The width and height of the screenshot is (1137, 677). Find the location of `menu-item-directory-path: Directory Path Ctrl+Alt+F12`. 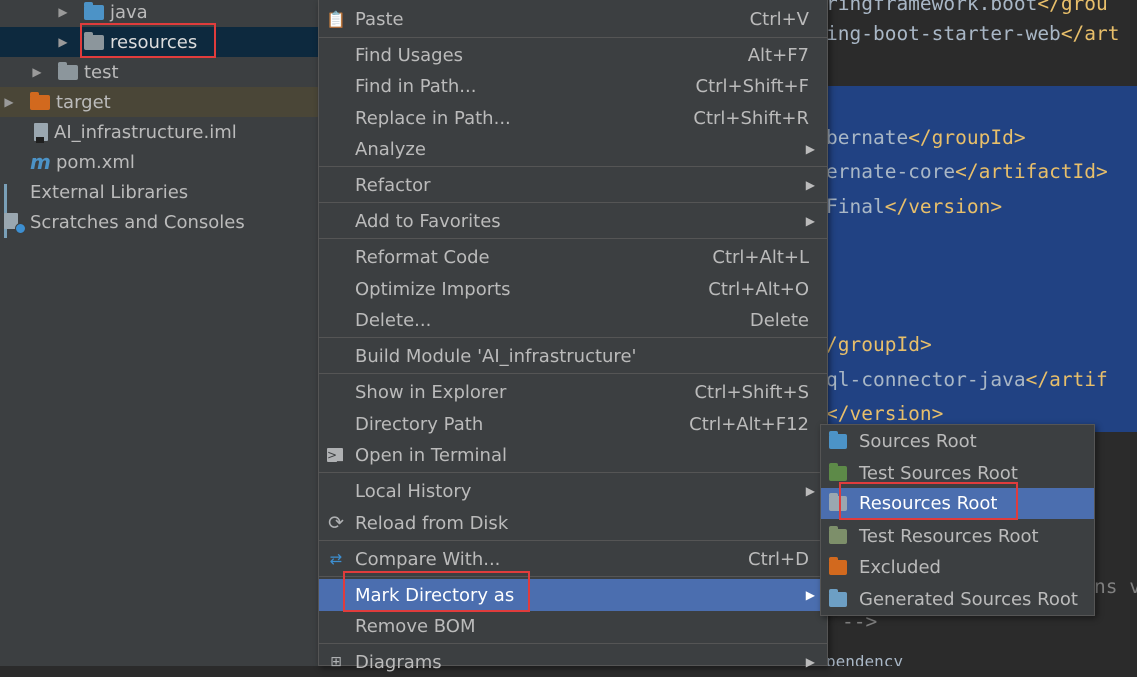

menu-item-directory-path: Directory Path Ctrl+Alt+F12 is located at coordinates (573, 424).